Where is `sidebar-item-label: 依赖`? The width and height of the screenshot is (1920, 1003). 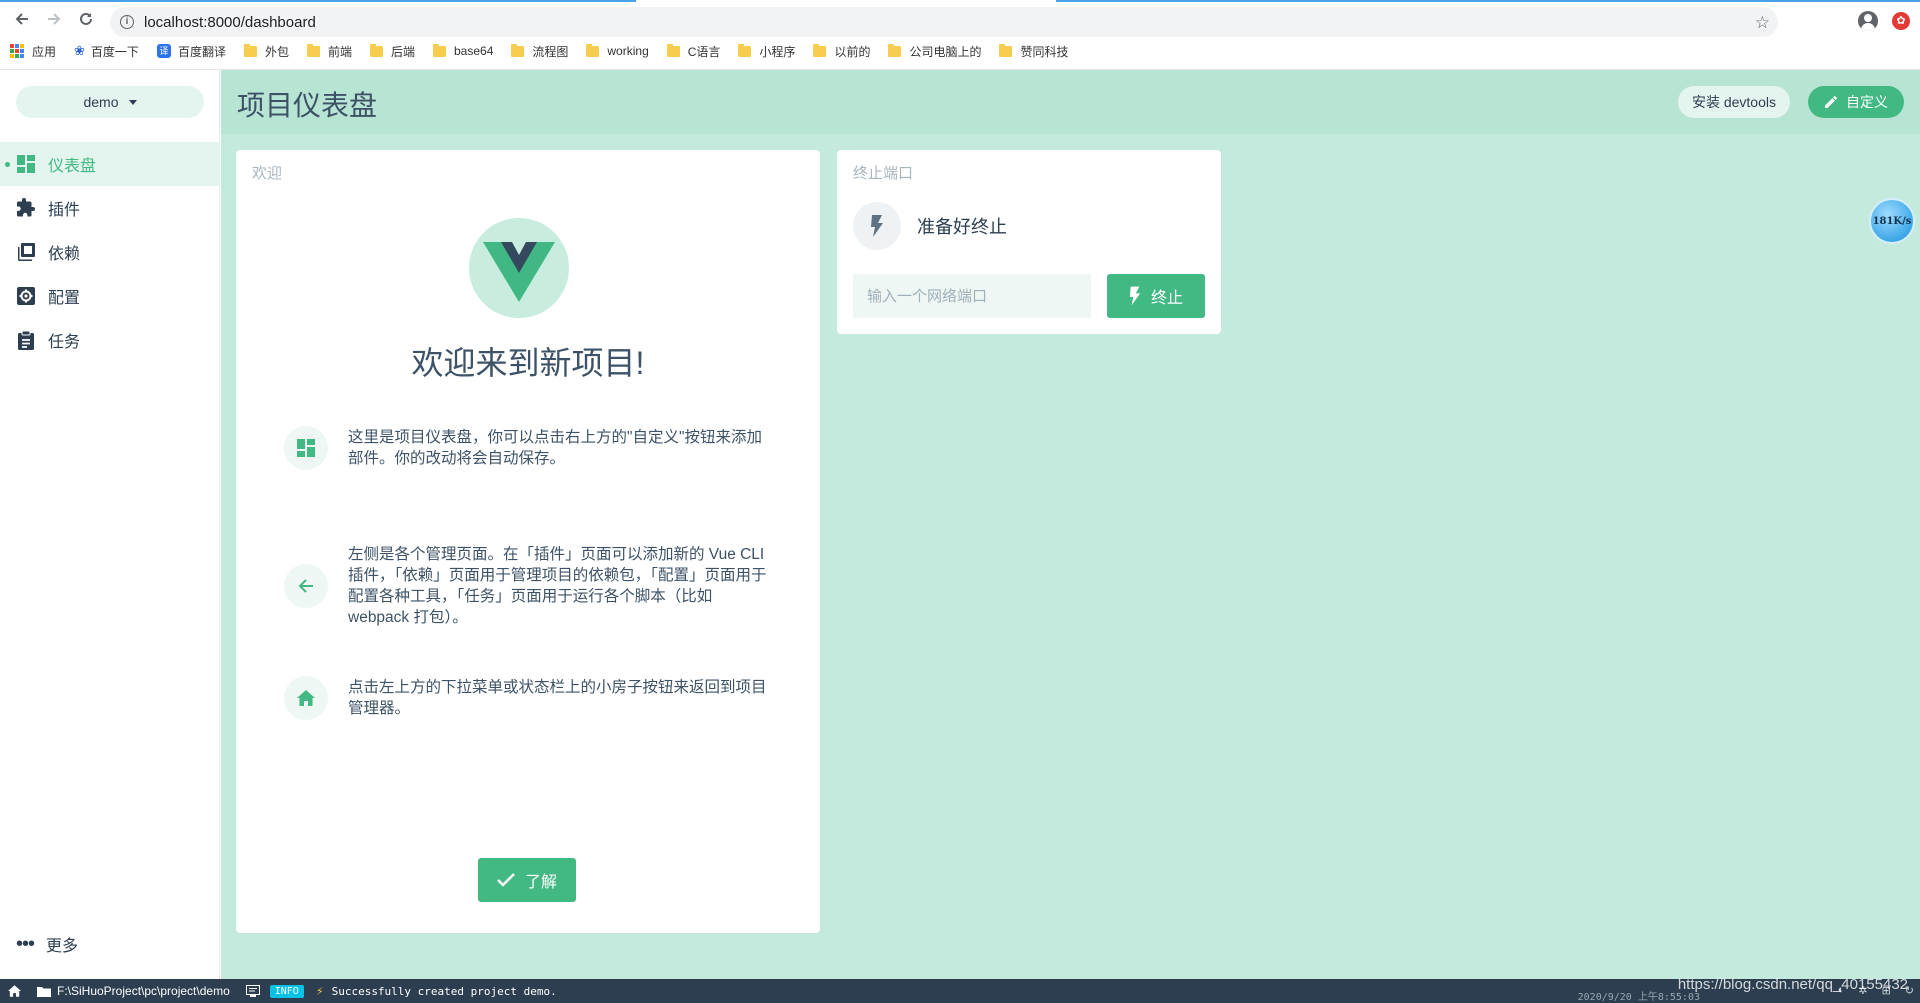
sidebar-item-label: 依赖 is located at coordinates (64, 254).